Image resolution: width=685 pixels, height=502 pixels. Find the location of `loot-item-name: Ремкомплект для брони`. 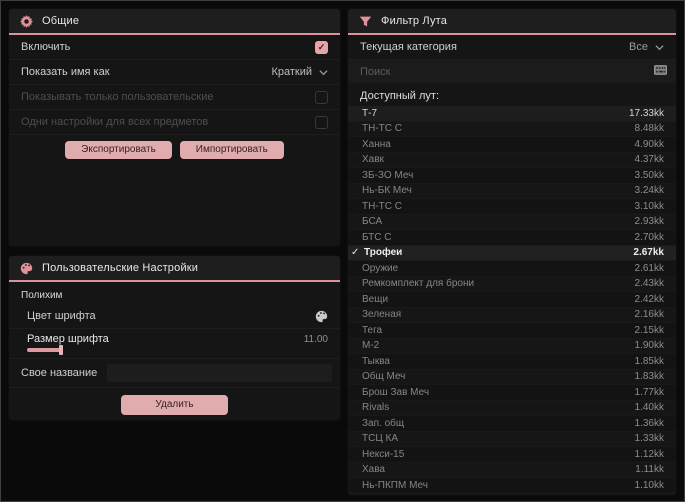

loot-item-name: Ремкомплект для брони is located at coordinates (418, 284).